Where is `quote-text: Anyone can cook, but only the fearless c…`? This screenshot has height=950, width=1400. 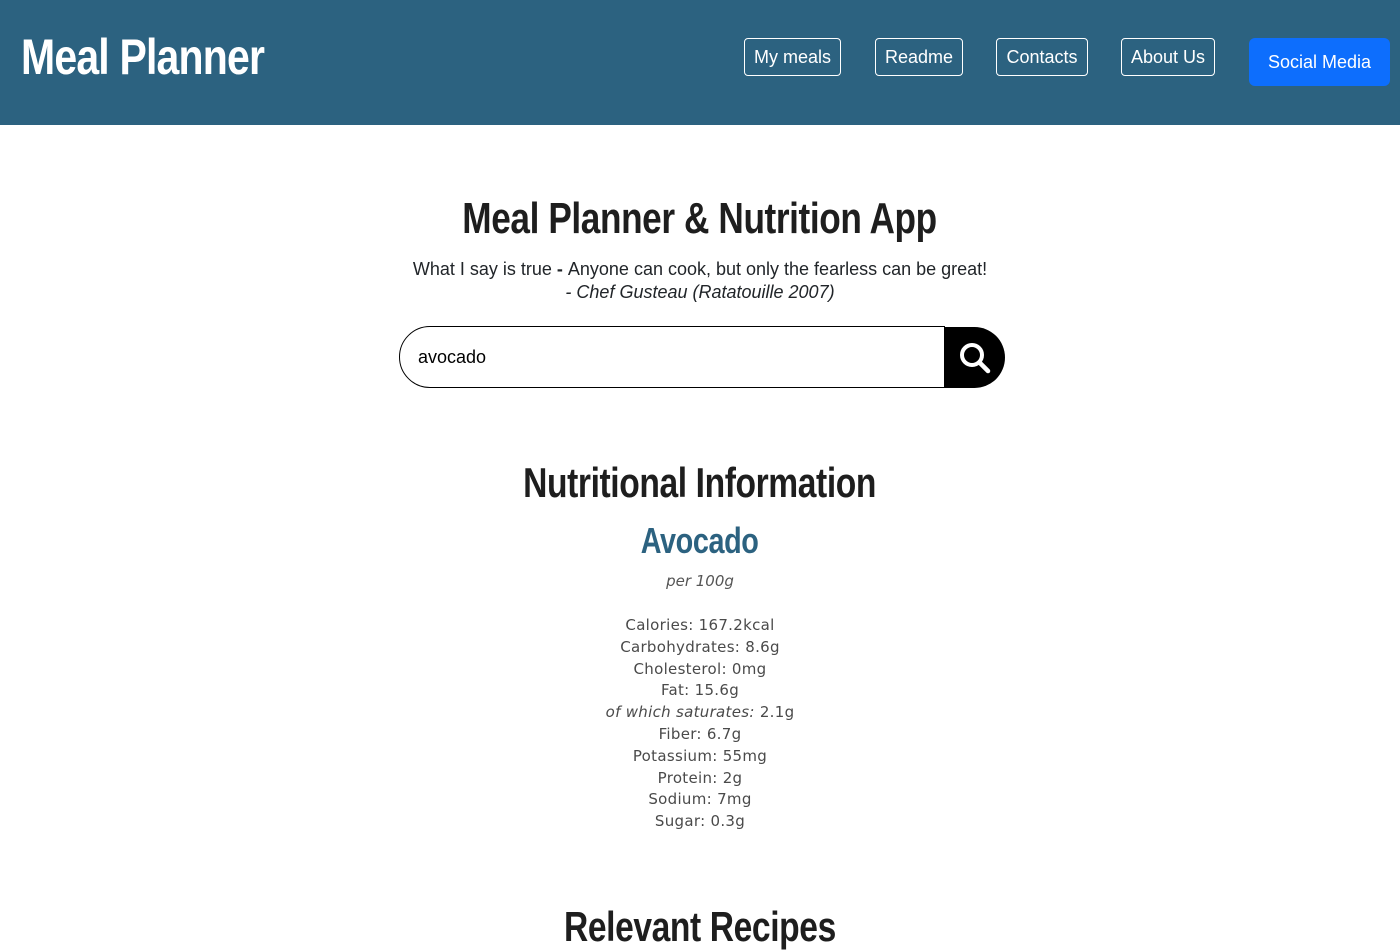
quote-text: Anyone can cook, but only the fearless c… is located at coordinates (777, 269).